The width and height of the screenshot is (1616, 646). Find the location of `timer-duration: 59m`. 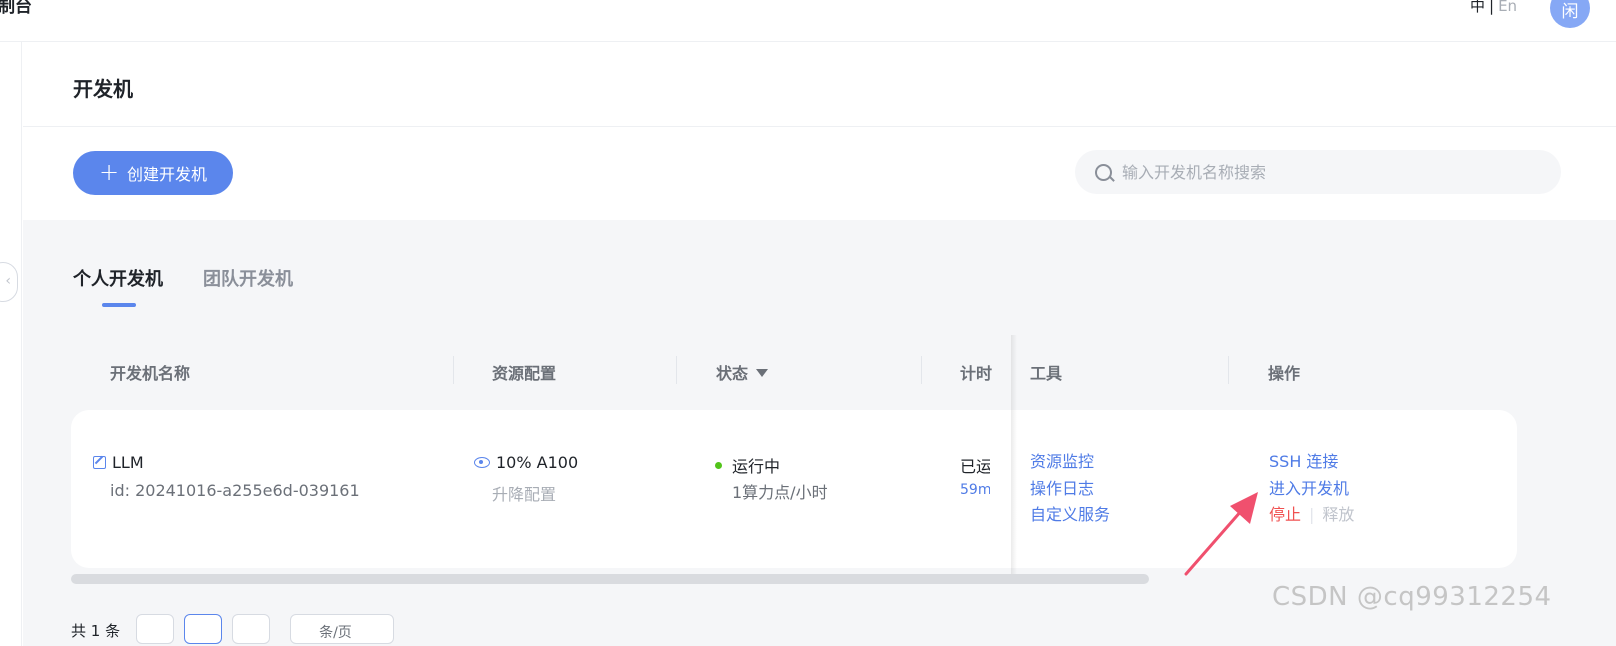

timer-duration: 59m is located at coordinates (975, 490).